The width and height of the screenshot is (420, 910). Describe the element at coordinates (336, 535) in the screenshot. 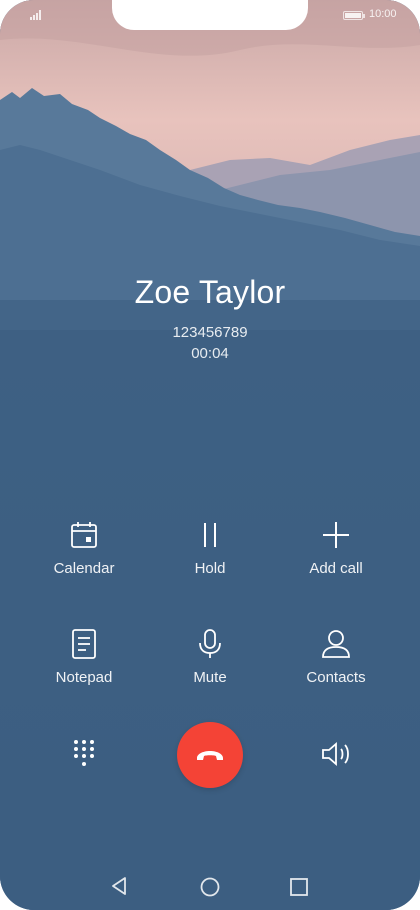

I see `plus-icon` at that location.